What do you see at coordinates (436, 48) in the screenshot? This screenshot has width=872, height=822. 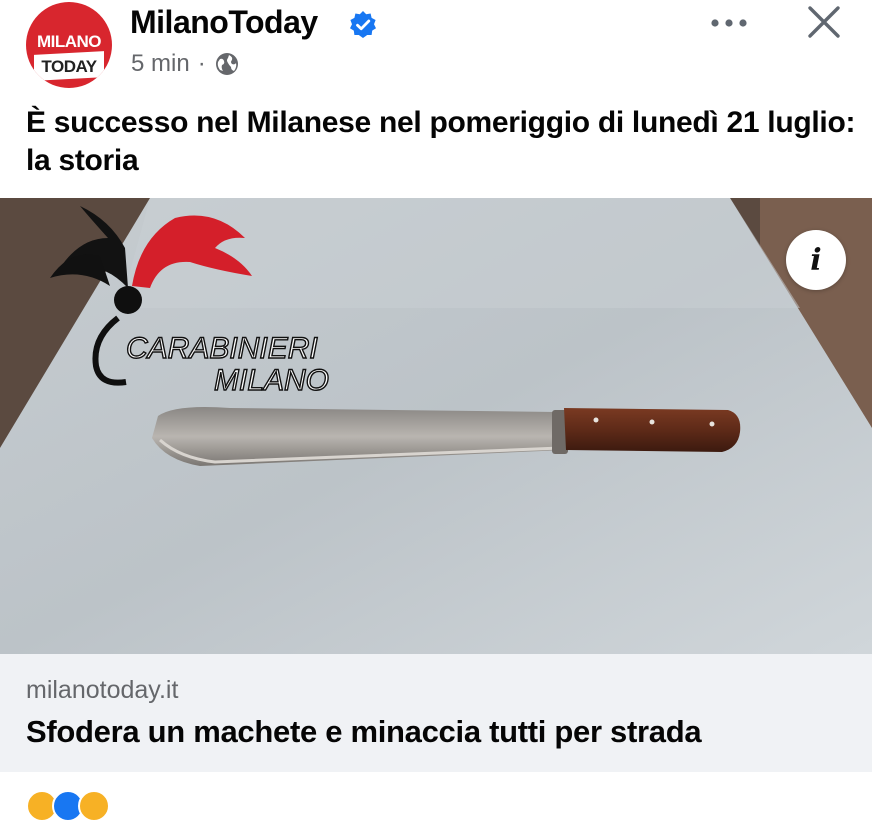 I see `post-header: MILANO TODAY MilanoToday 5 min ·` at bounding box center [436, 48].